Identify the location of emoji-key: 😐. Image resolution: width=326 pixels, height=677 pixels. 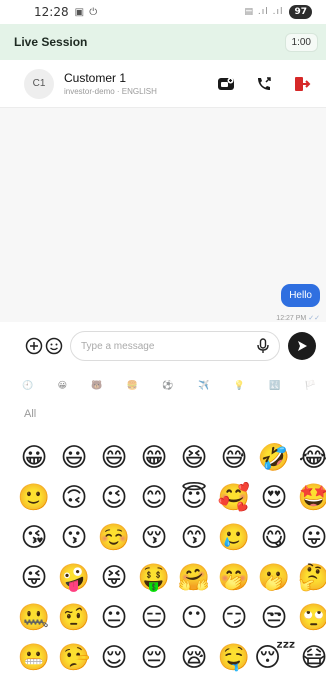
(114, 618).